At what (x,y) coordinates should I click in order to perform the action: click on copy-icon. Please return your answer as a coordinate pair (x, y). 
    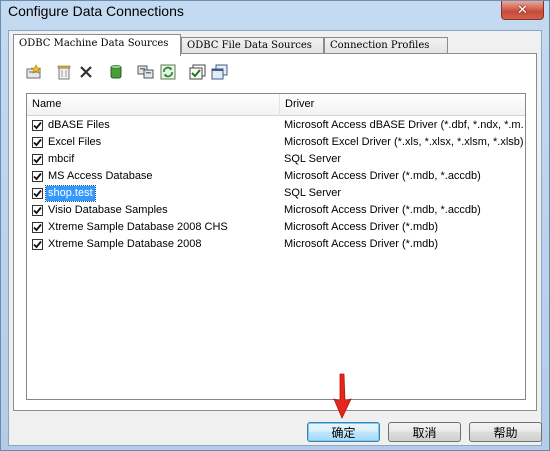
    Looking at the image, I should click on (219, 72).